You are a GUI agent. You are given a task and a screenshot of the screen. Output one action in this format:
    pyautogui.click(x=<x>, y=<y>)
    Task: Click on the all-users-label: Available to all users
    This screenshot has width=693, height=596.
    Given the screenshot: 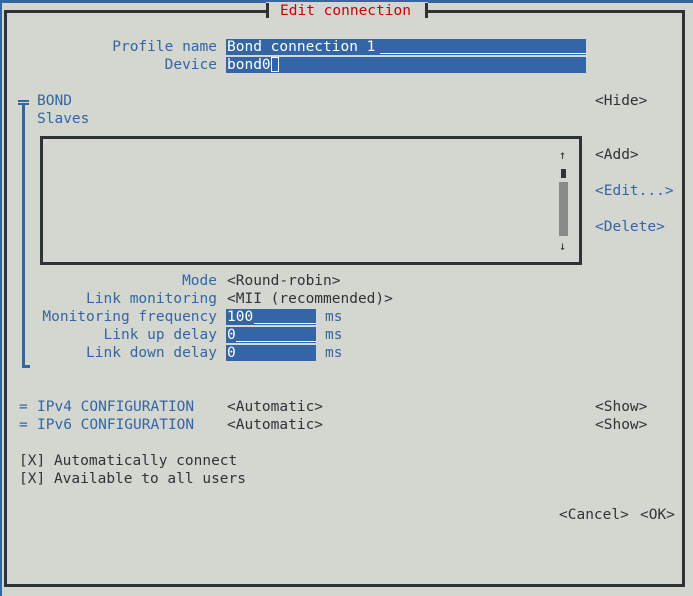 What is the action you would take?
    pyautogui.click(x=149, y=479)
    